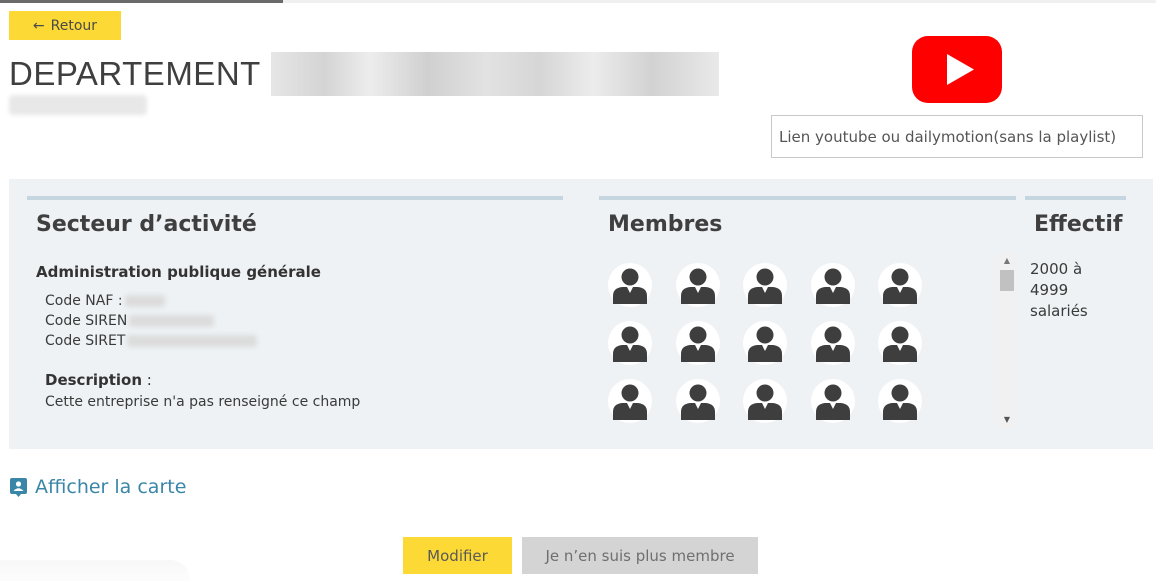  What do you see at coordinates (1056, 269) in the screenshot?
I see `effectif-line-1: 2000 à` at bounding box center [1056, 269].